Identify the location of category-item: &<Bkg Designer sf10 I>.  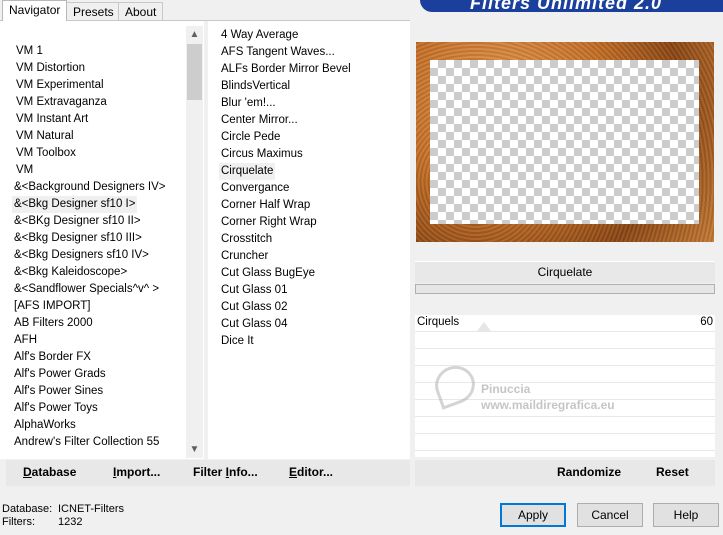
(75, 204).